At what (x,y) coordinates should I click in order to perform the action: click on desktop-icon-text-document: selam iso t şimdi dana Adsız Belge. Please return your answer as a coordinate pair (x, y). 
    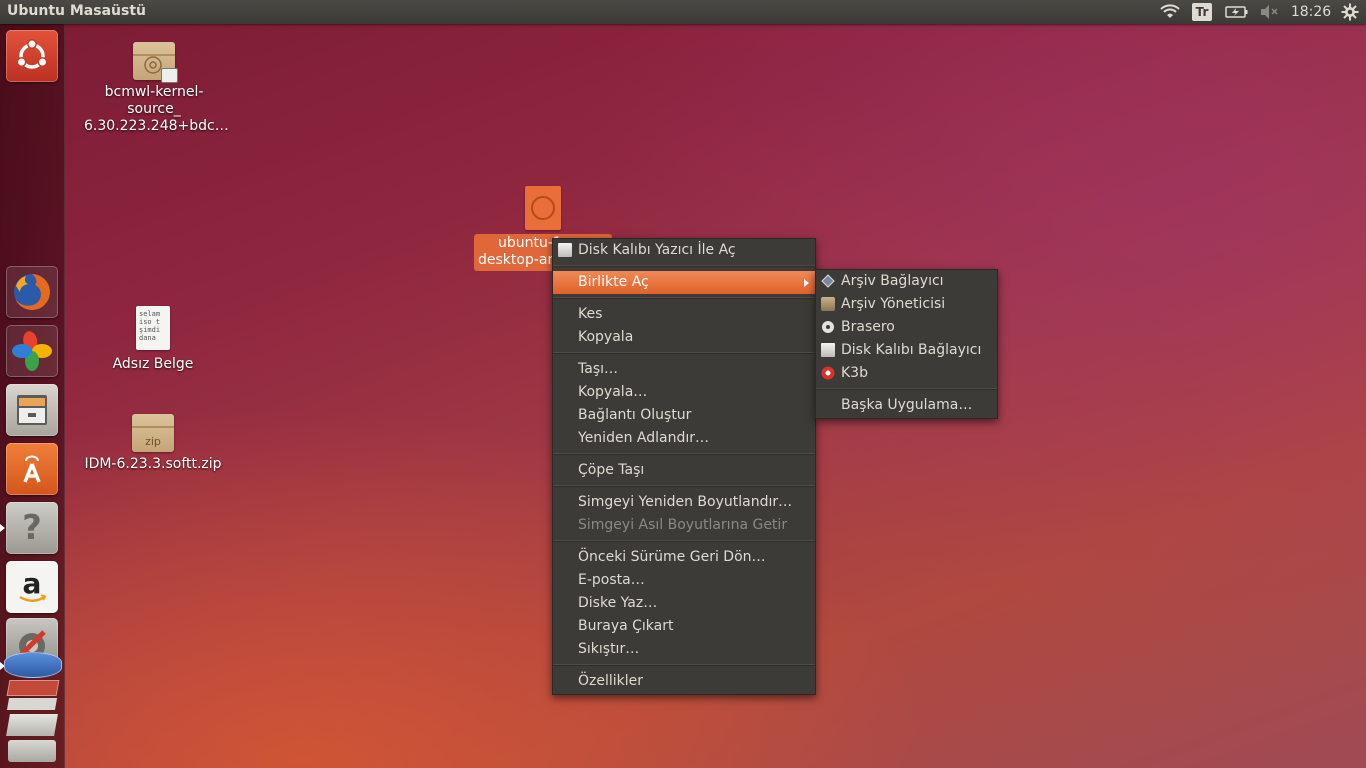
    Looking at the image, I should click on (153, 339).